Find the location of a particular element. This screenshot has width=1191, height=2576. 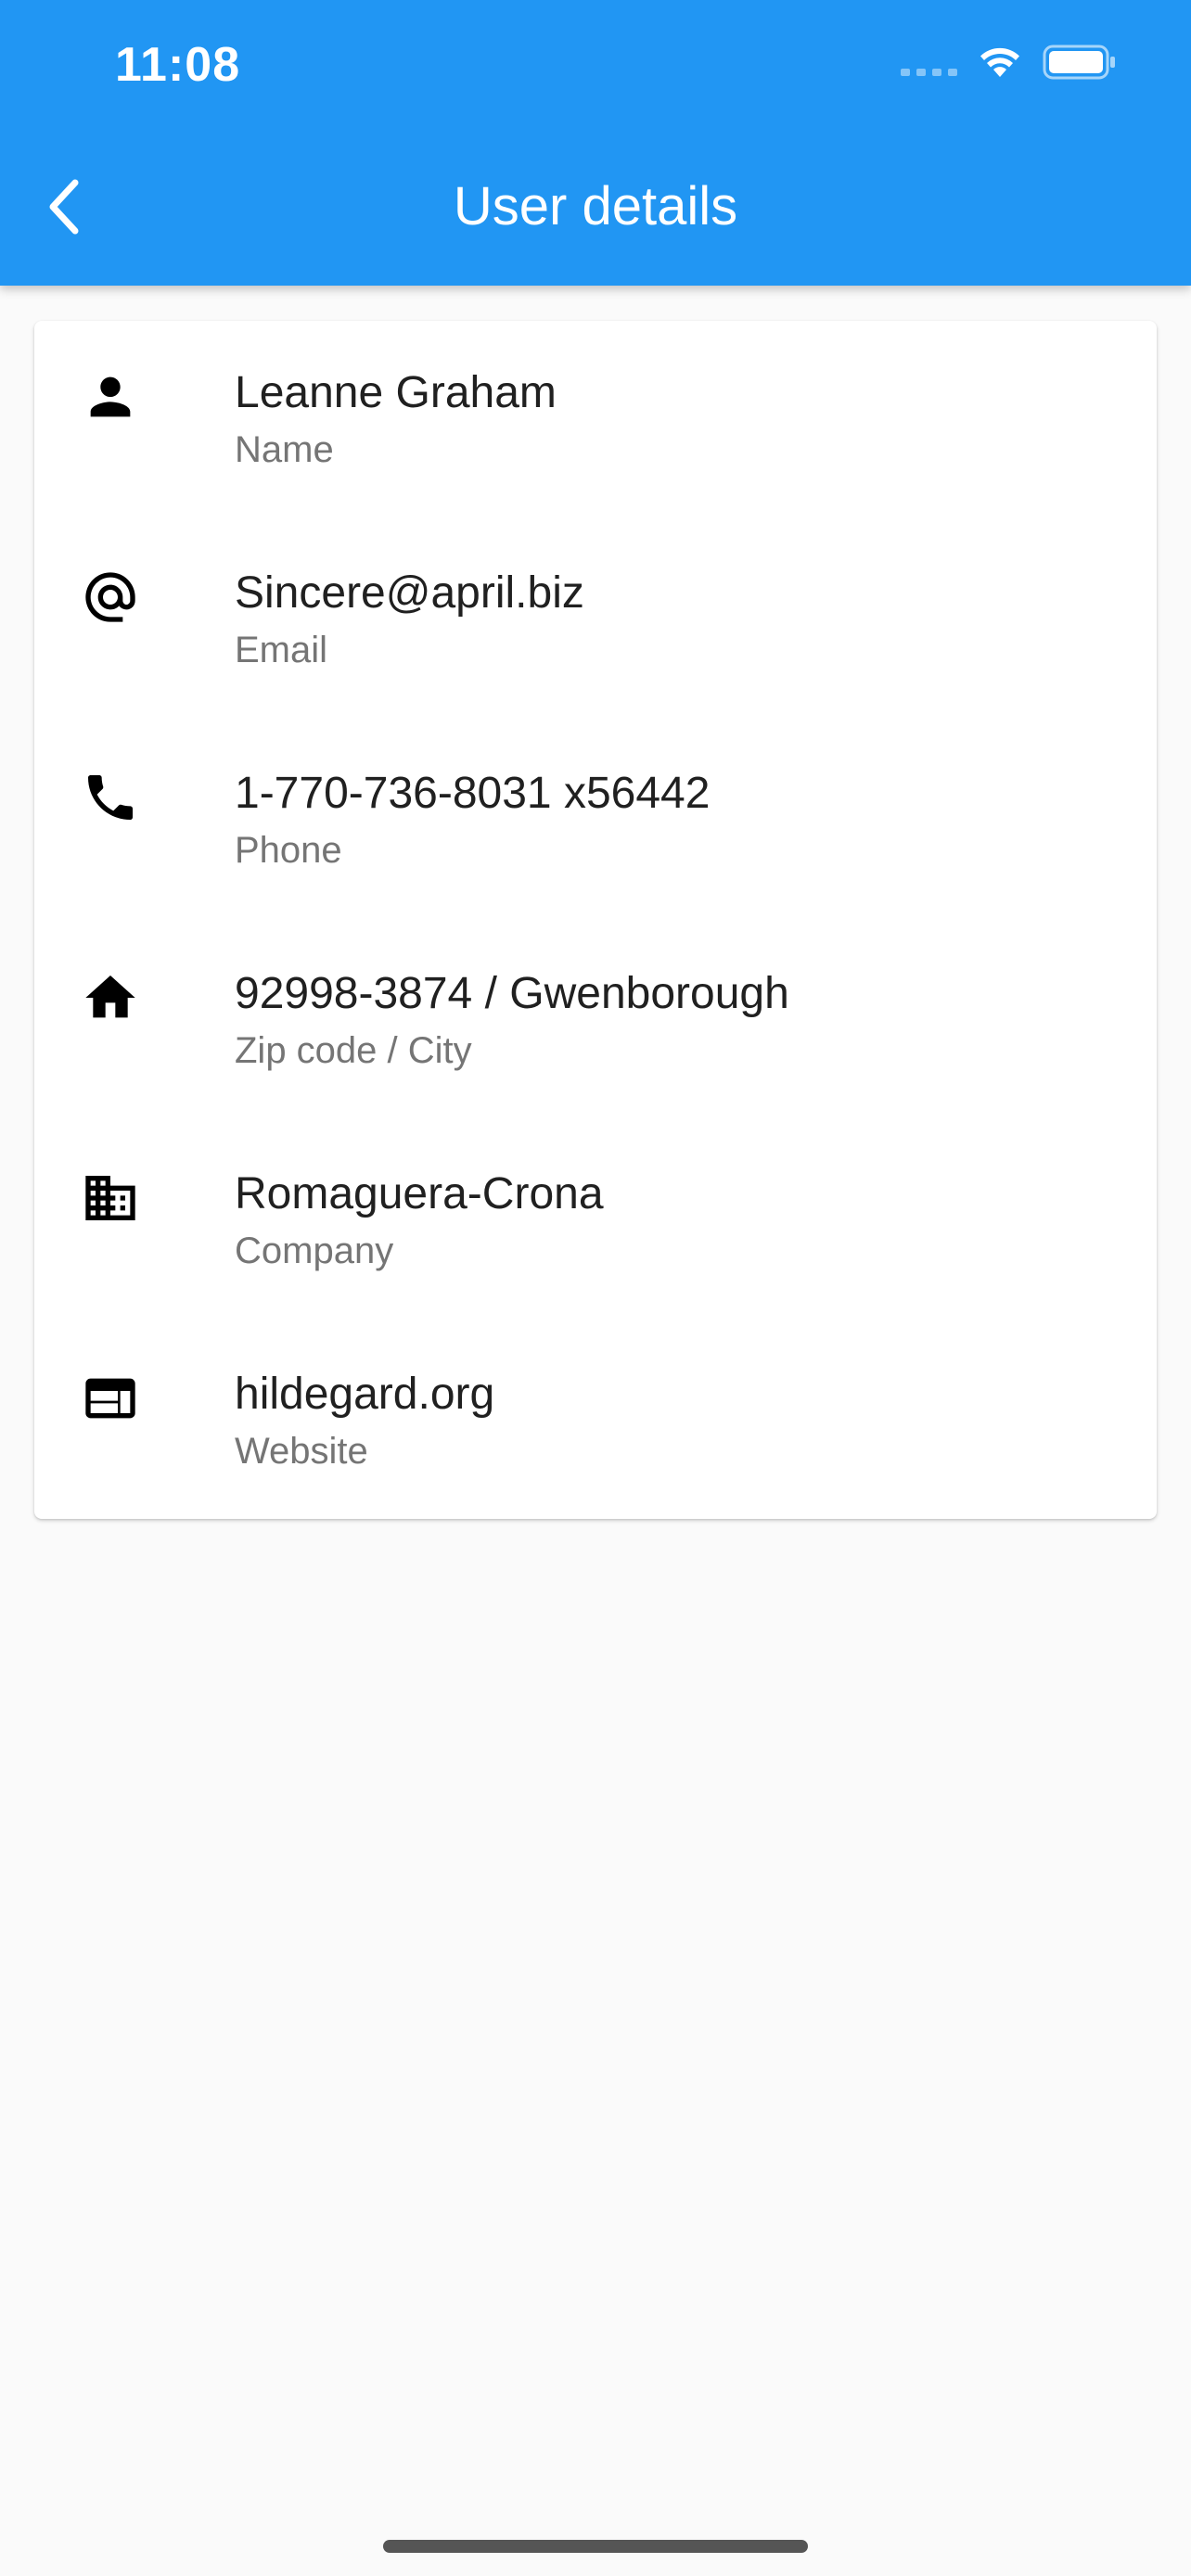

detail-label: Email is located at coordinates (281, 650).